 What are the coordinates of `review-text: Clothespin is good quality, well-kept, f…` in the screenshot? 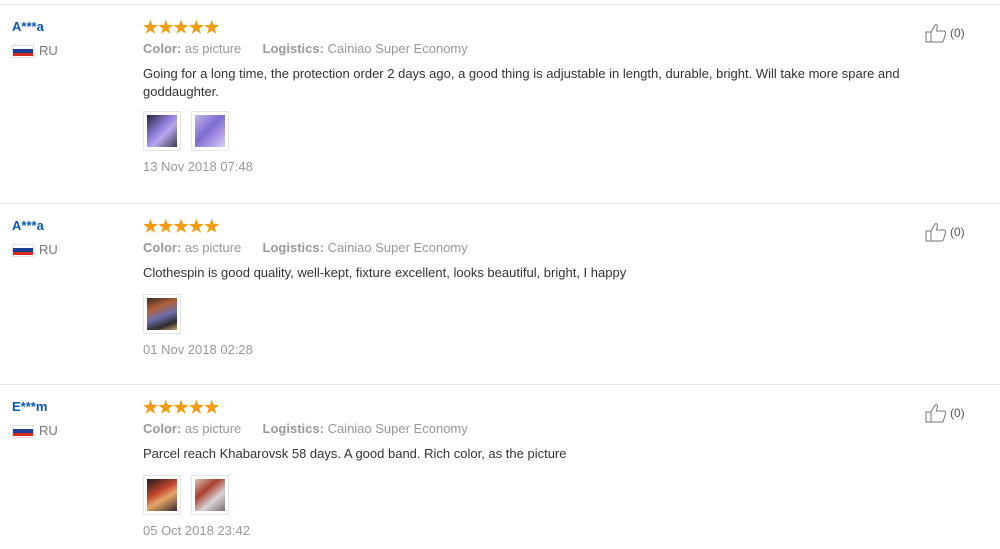 It's located at (385, 272).